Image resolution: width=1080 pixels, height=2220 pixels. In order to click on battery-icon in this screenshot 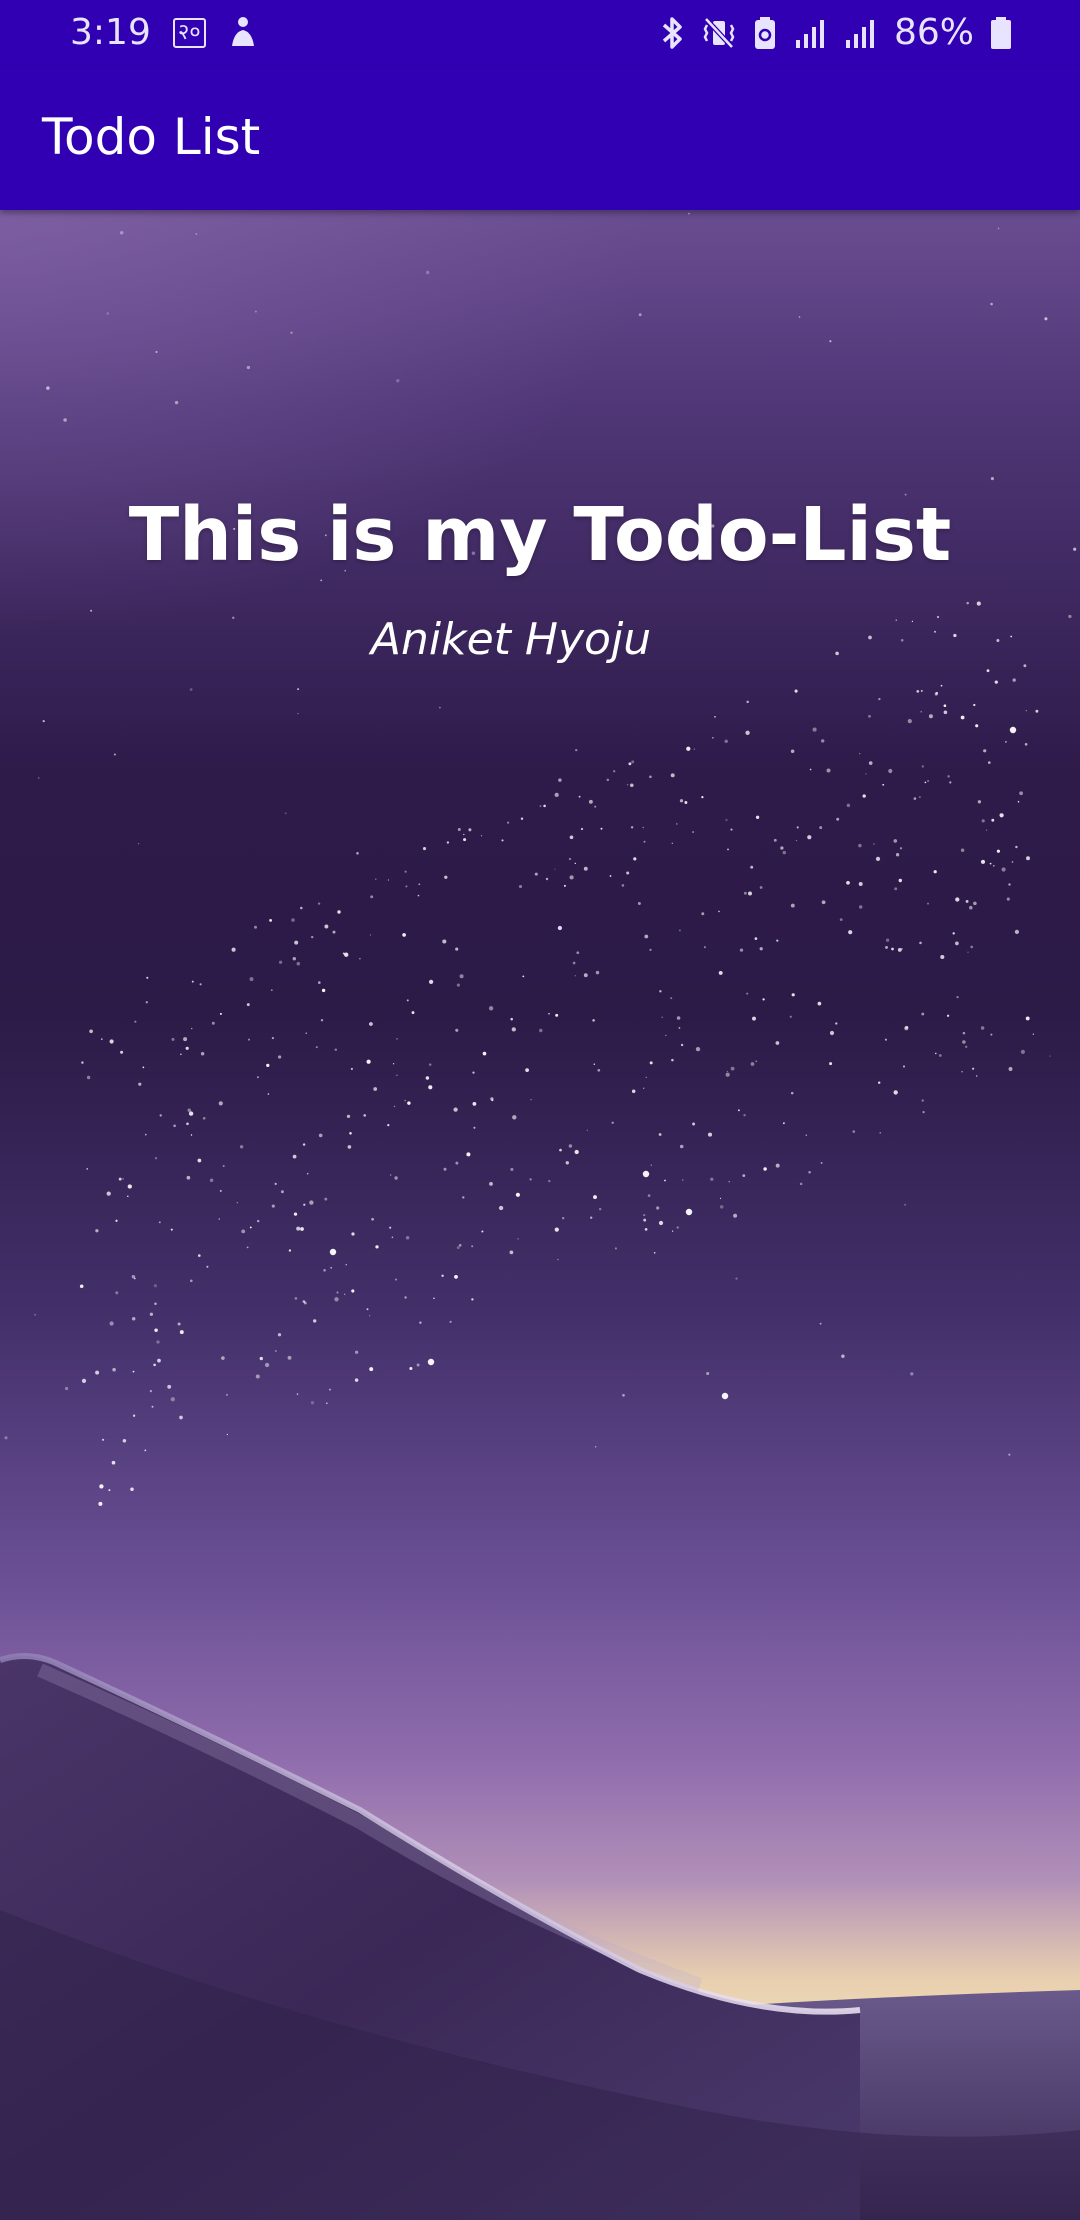, I will do `click(1001, 33)`.